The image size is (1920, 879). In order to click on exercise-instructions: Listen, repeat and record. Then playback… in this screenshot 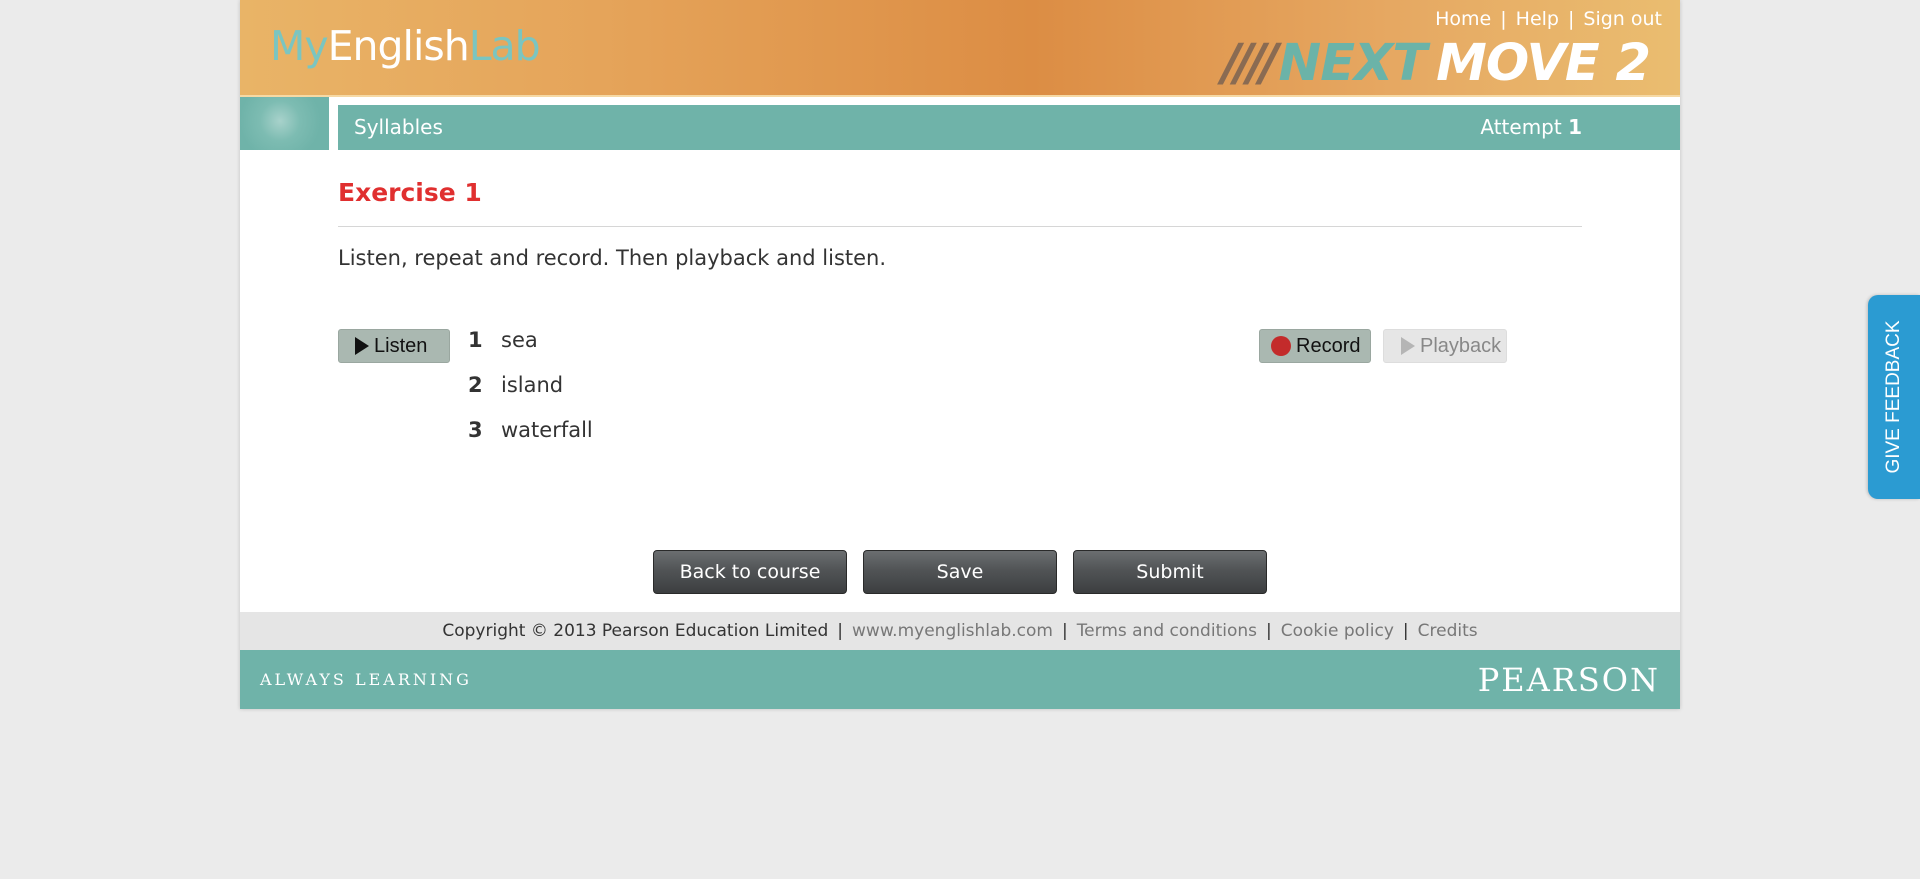, I will do `click(612, 258)`.